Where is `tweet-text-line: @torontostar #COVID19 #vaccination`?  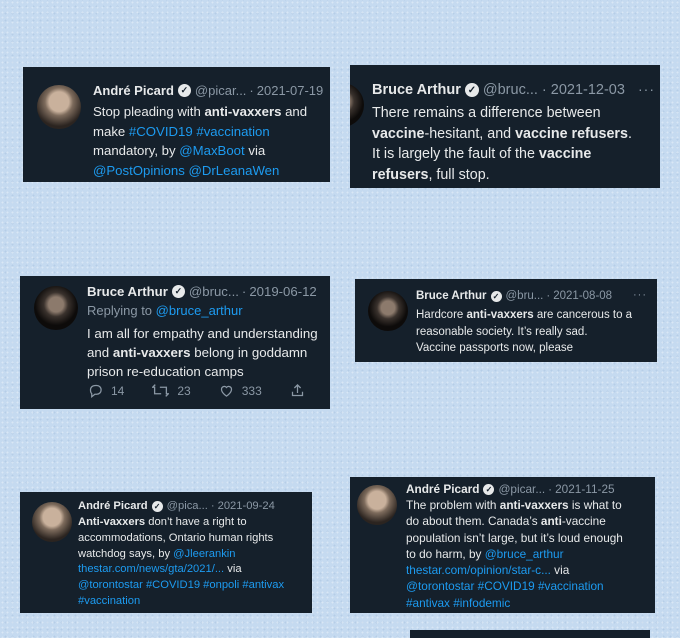
tweet-text-line: @torontostar #COVID19 #vaccination is located at coordinates (514, 586).